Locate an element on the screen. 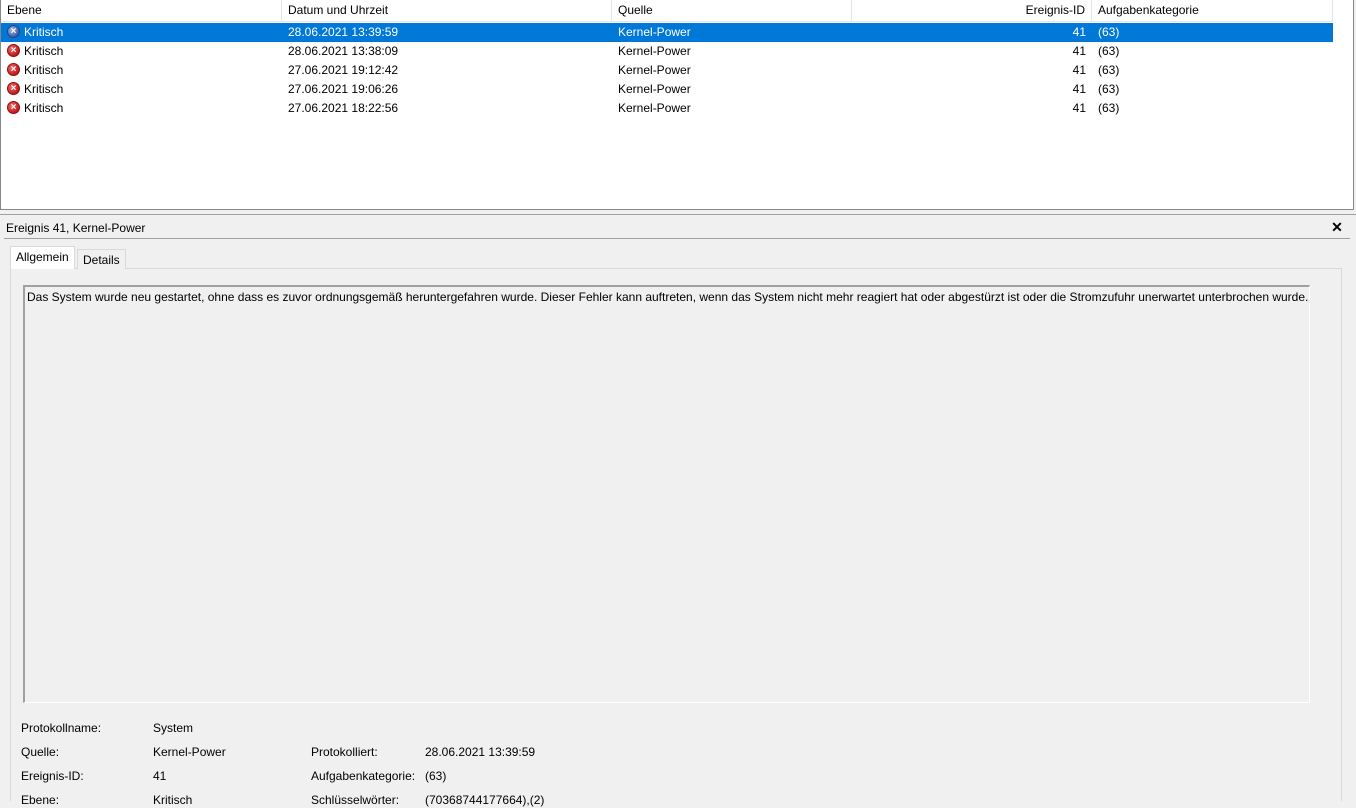 The width and height of the screenshot is (1356, 808). close-icon: ✕ is located at coordinates (1337, 227).